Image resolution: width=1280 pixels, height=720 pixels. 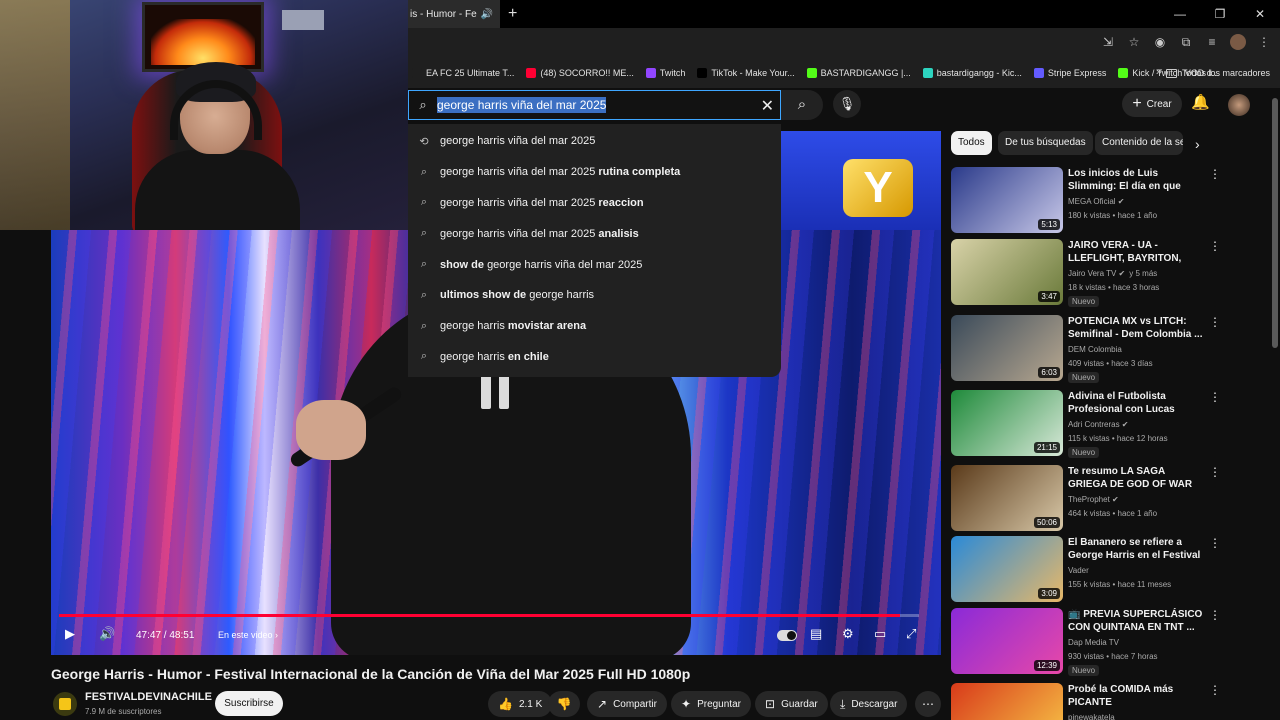 I want to click on settings-gear-icon: ⚙, so click(x=848, y=634).